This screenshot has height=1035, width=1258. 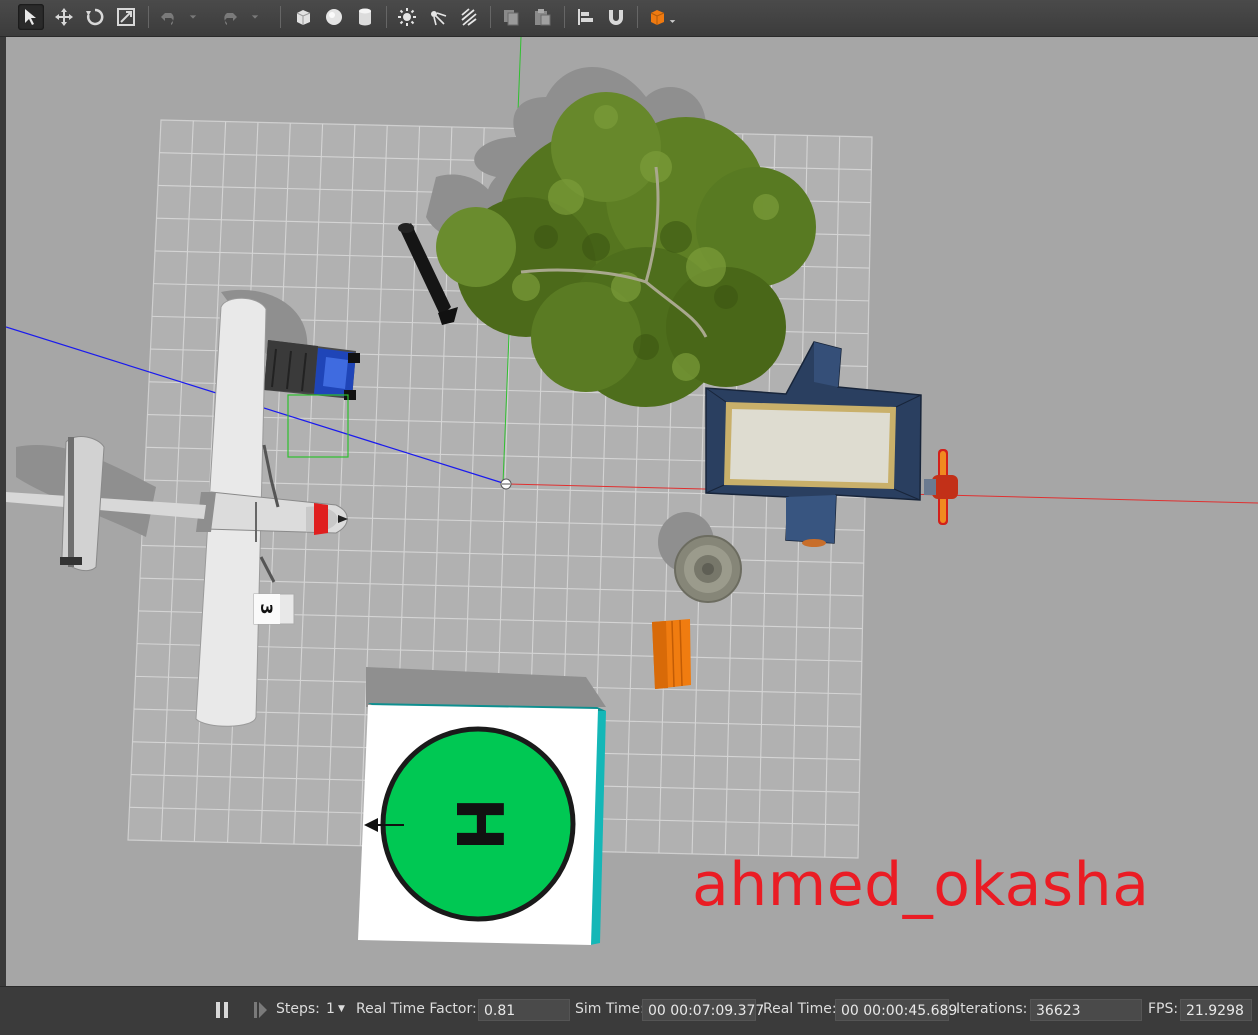 I want to click on toolbar, so click(x=629, y=18).